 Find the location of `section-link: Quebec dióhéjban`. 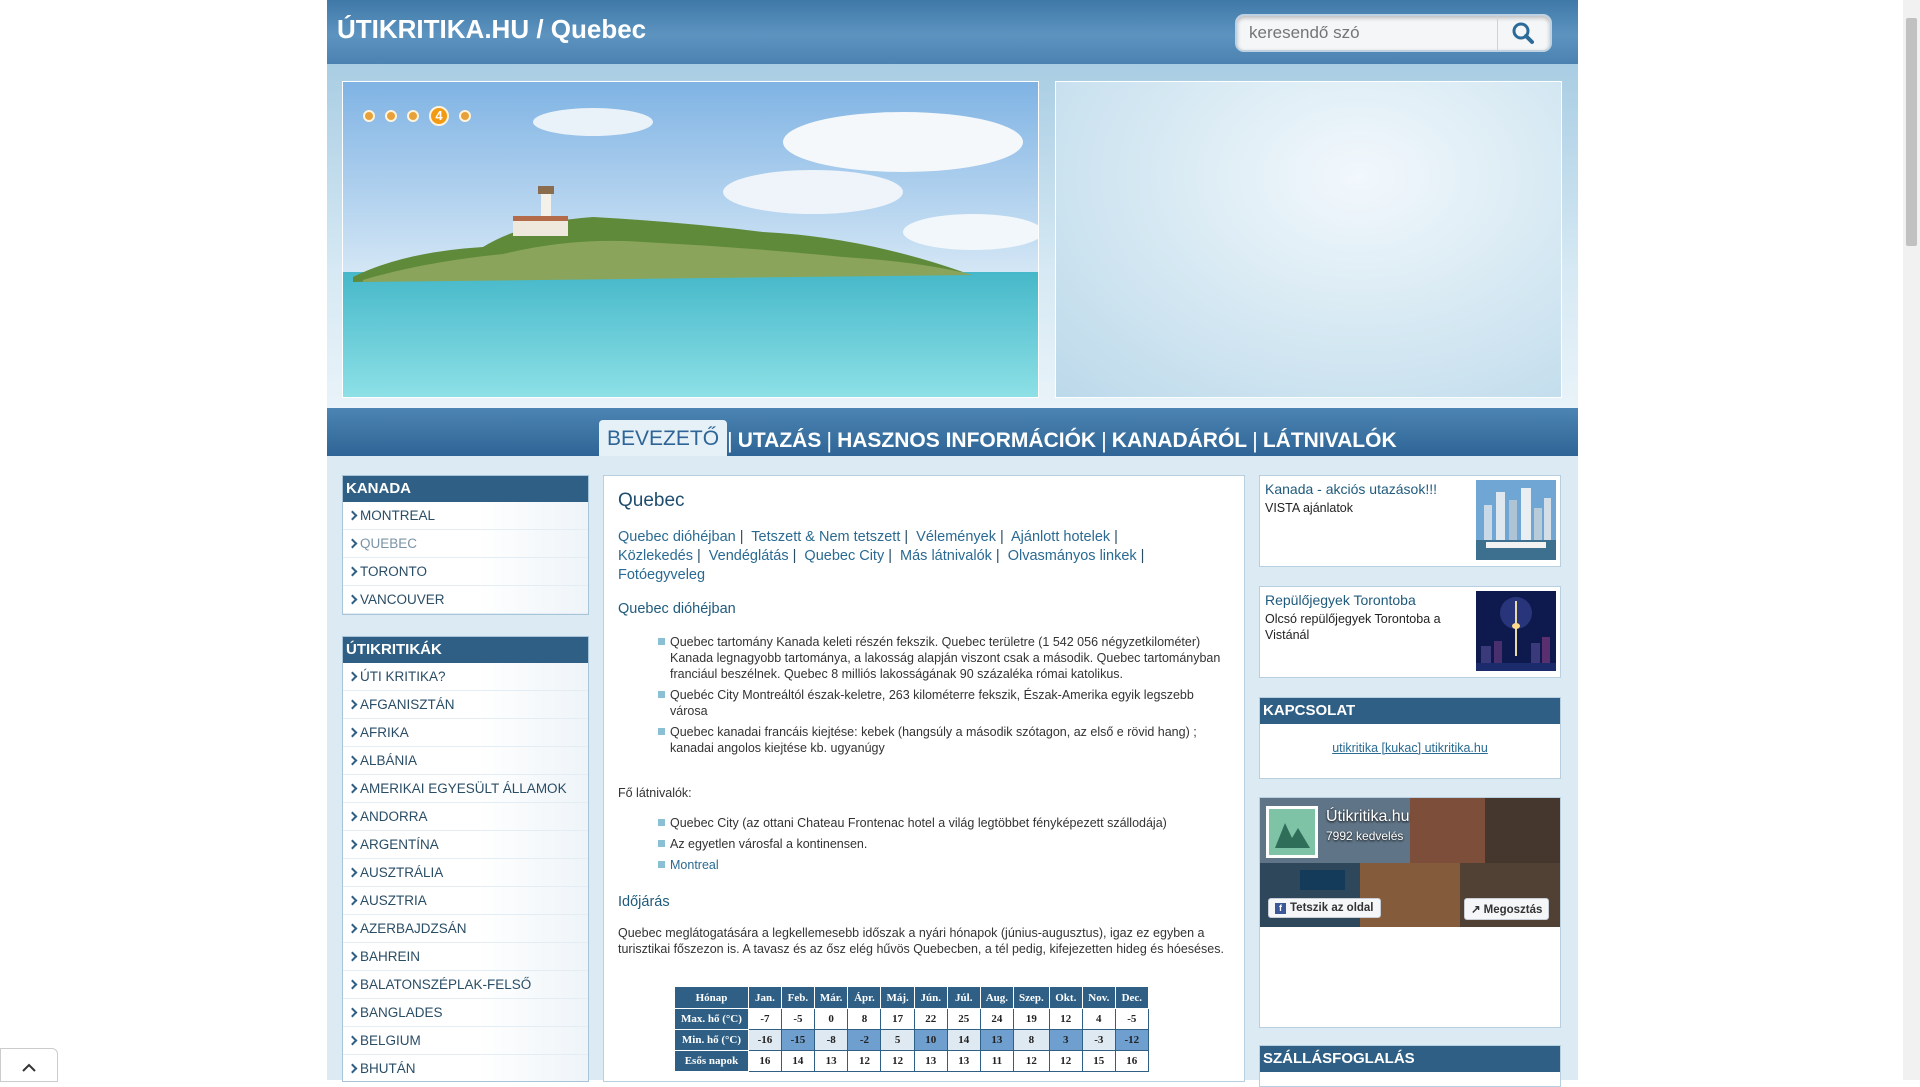

section-link: Quebec dióhéjban is located at coordinates (677, 537).